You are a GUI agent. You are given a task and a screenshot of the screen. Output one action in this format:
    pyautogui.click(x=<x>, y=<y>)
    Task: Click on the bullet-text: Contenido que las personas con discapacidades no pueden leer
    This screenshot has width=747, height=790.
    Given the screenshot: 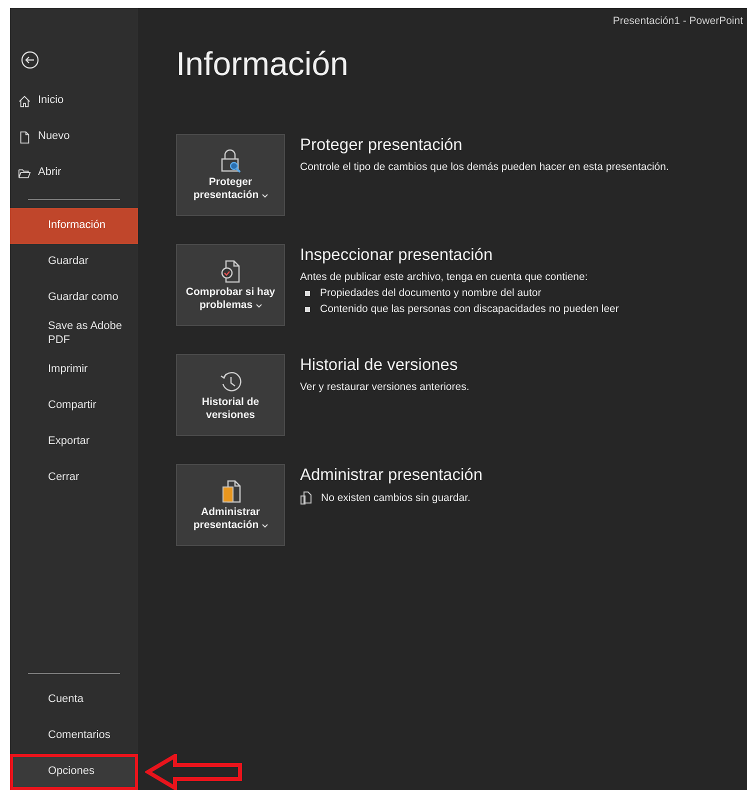 What is the action you would take?
    pyautogui.click(x=469, y=309)
    